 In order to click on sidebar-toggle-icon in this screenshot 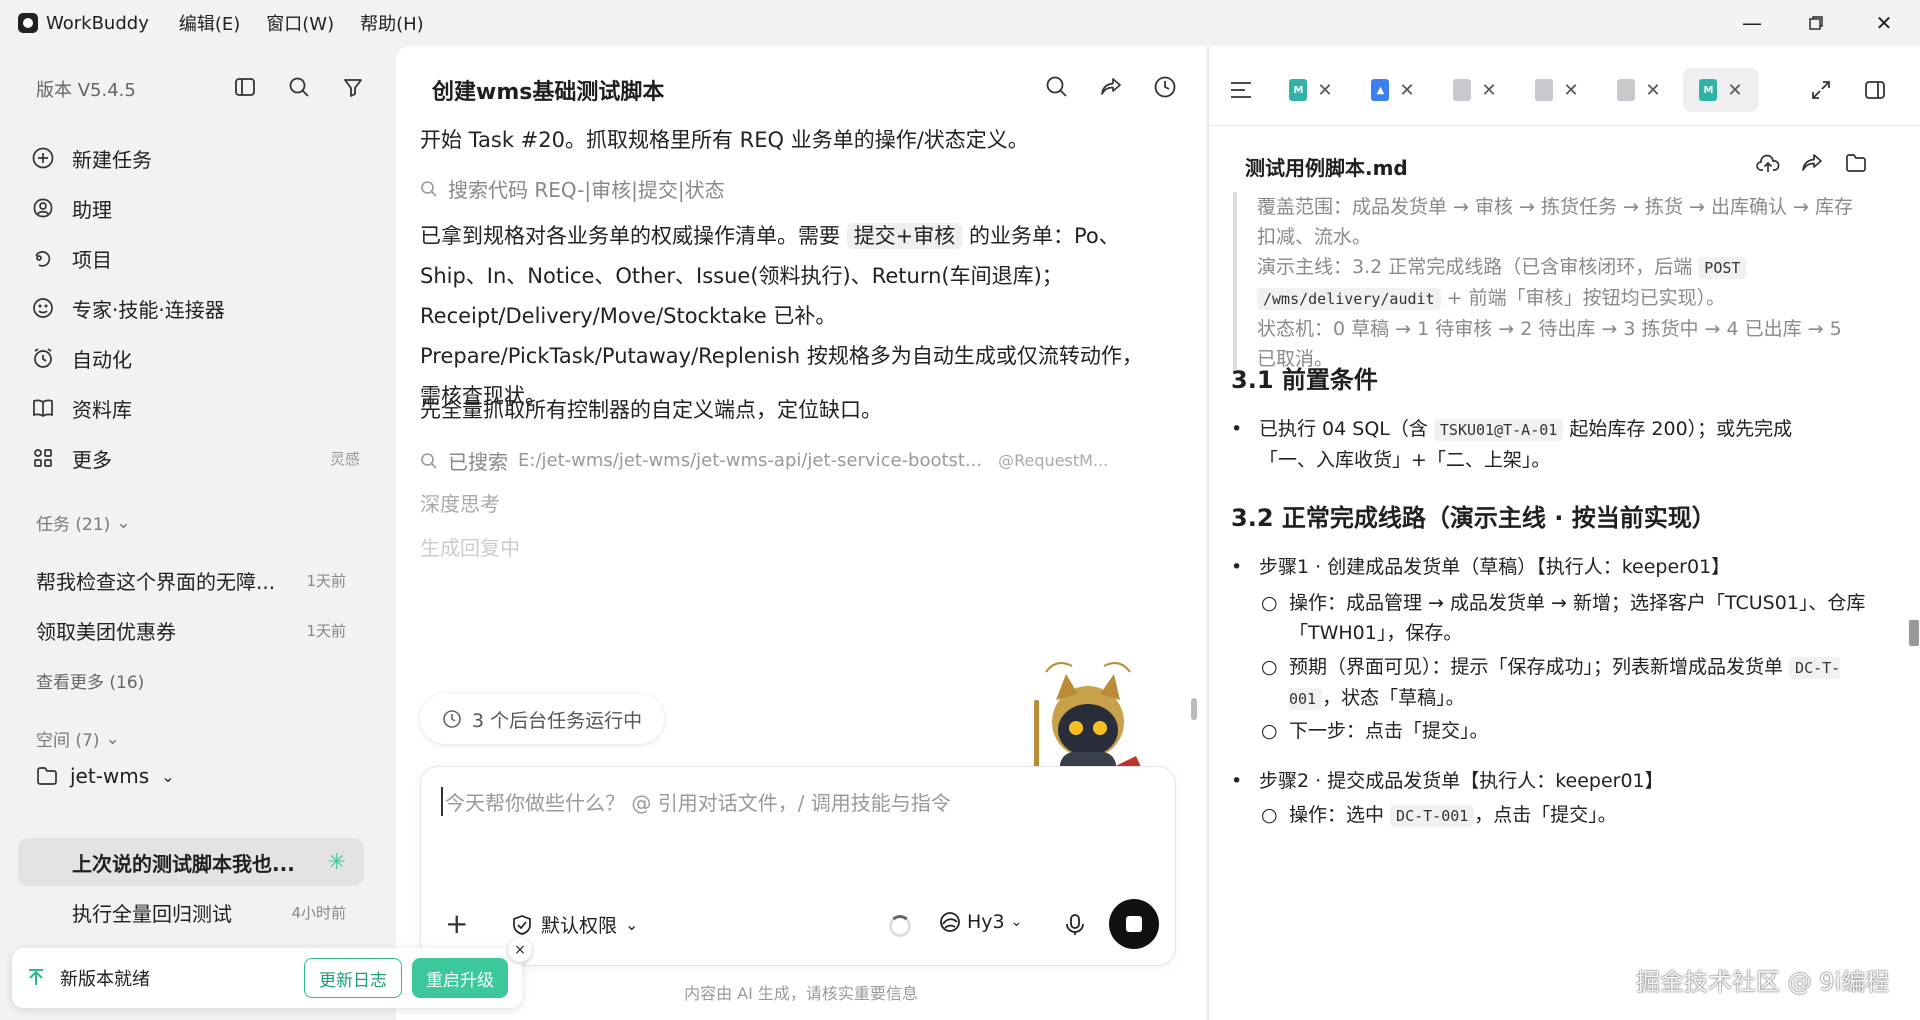, I will do `click(245, 87)`.